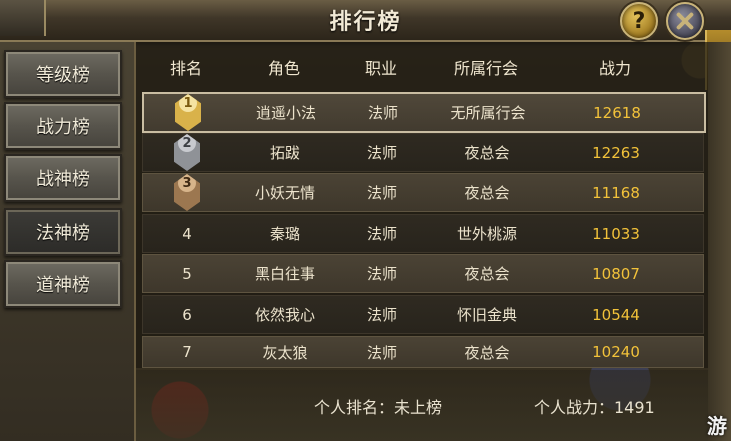  I want to click on personal-stats-footer: 个人排名：未上榜 个人战力：1491, so click(422, 405).